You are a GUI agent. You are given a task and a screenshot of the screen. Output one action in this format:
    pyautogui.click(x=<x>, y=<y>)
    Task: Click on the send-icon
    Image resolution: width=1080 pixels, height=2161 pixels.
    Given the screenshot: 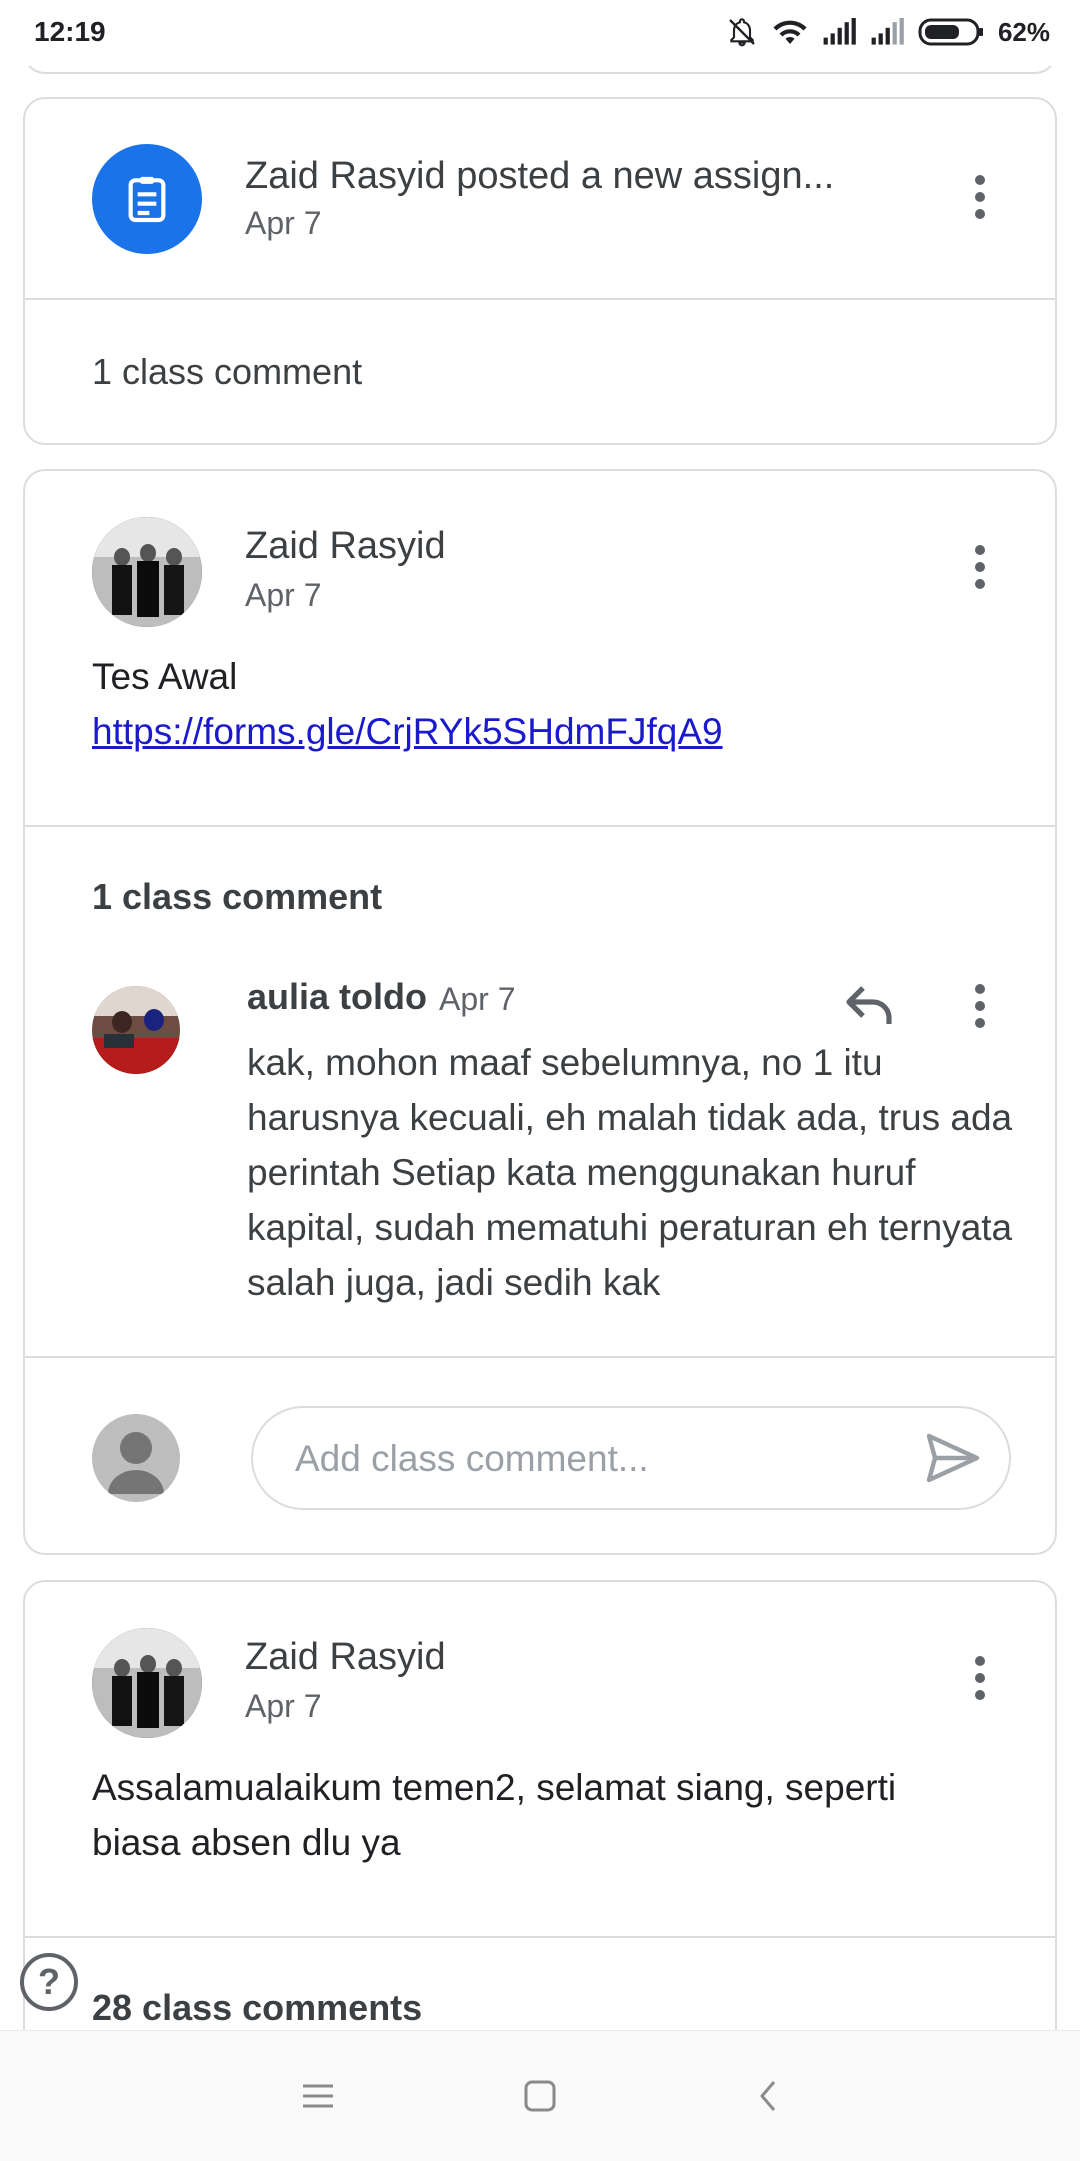 What is the action you would take?
    pyautogui.click(x=953, y=1458)
    